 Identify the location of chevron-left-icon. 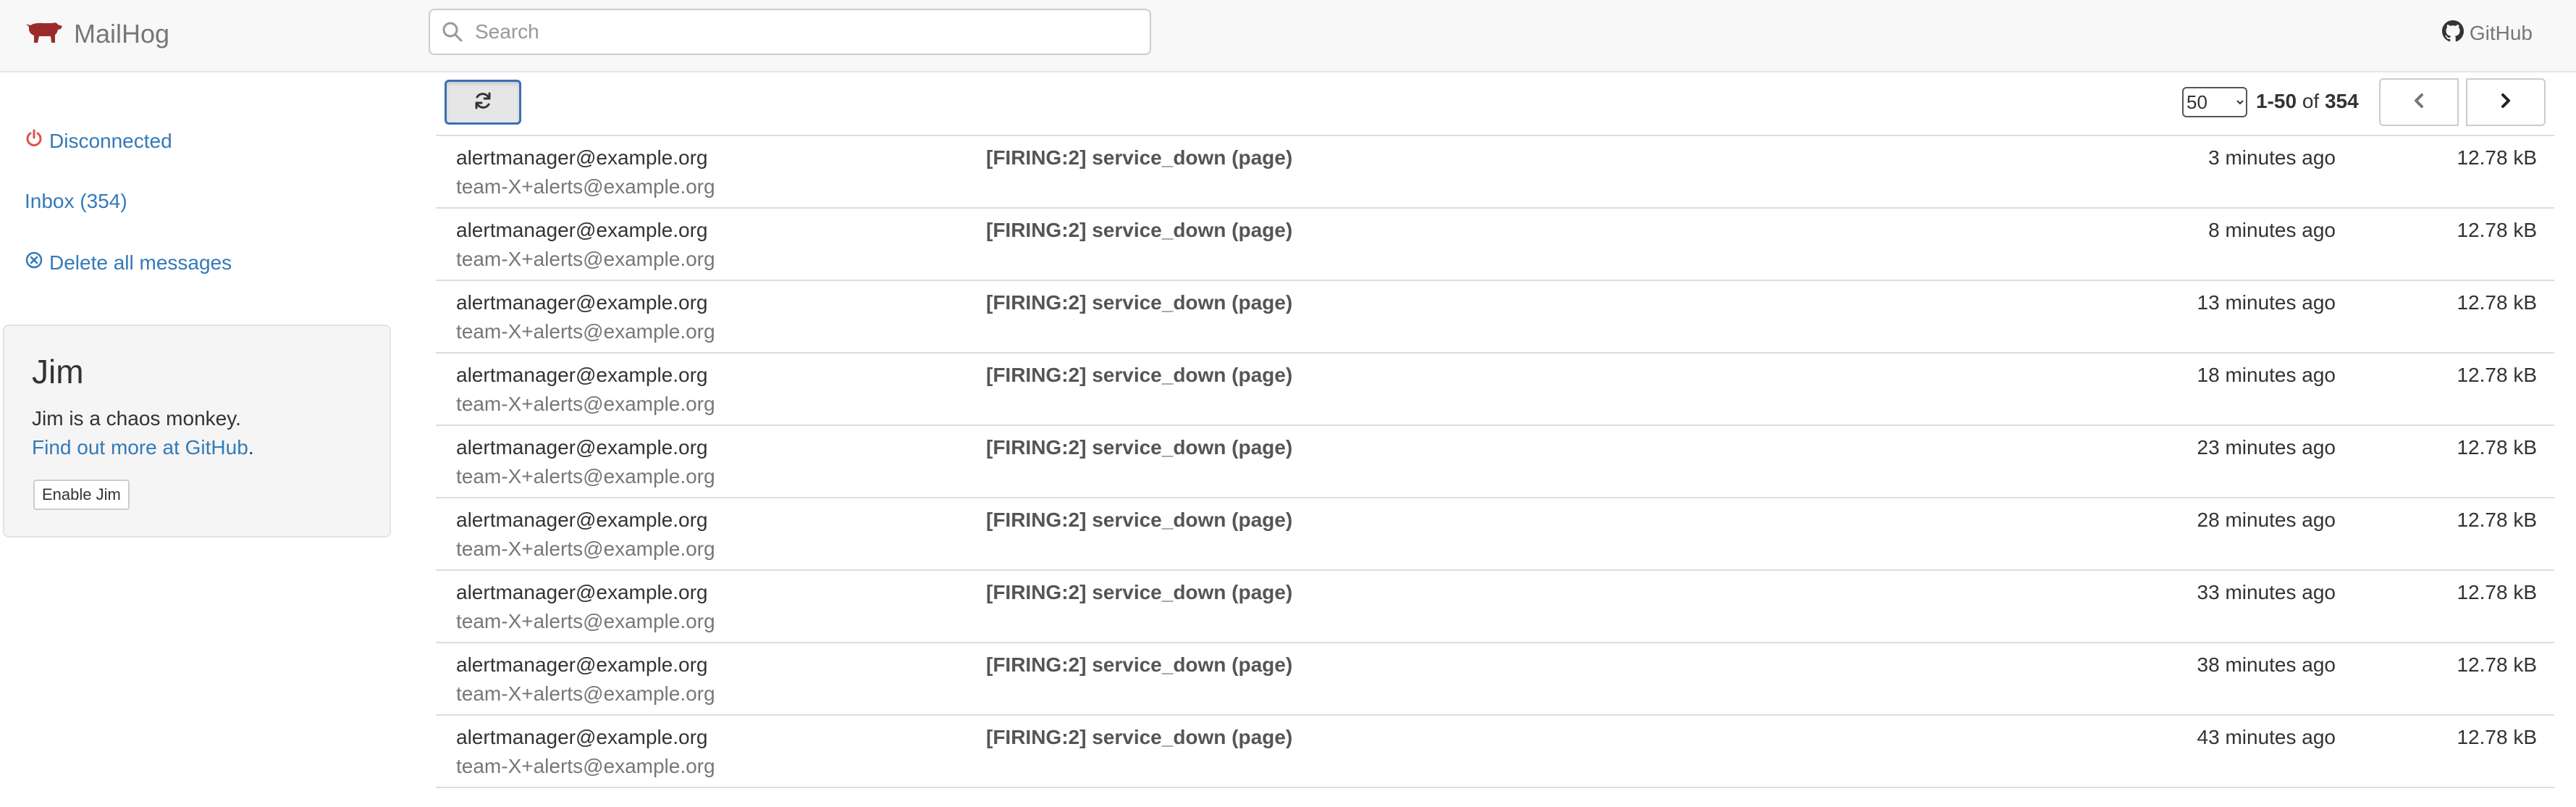
(2419, 102).